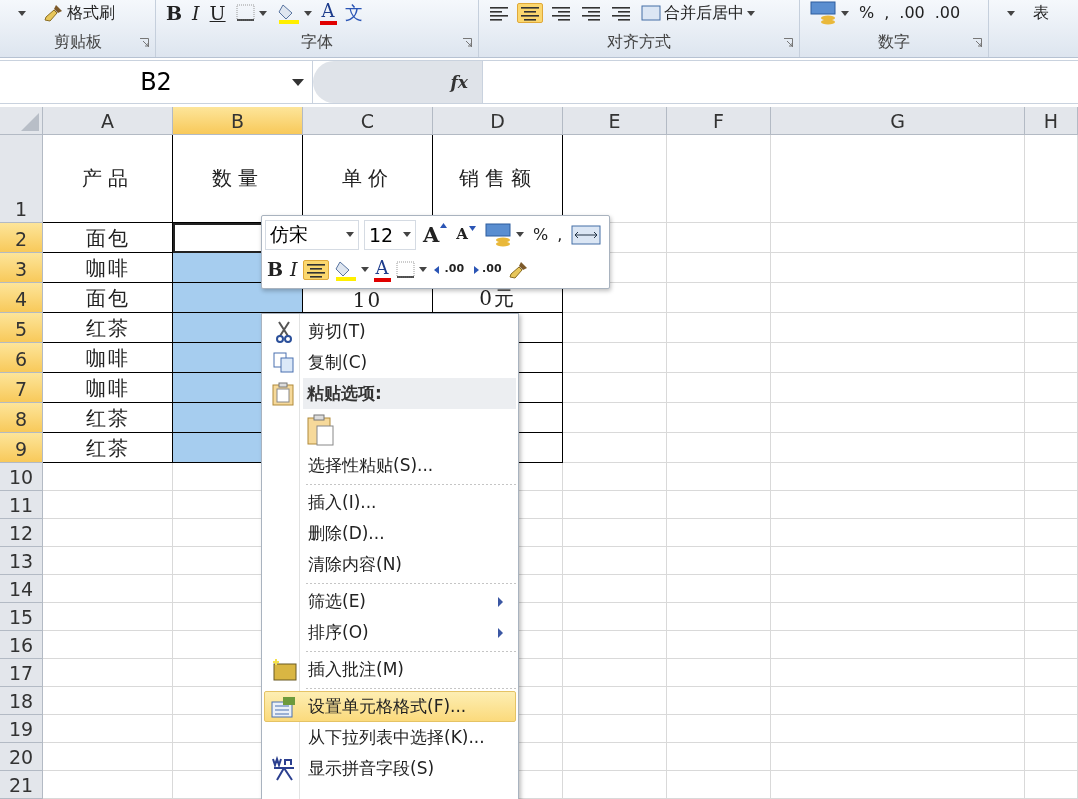 This screenshot has height=799, width=1078. I want to click on table-cell: 面包, so click(108, 238).